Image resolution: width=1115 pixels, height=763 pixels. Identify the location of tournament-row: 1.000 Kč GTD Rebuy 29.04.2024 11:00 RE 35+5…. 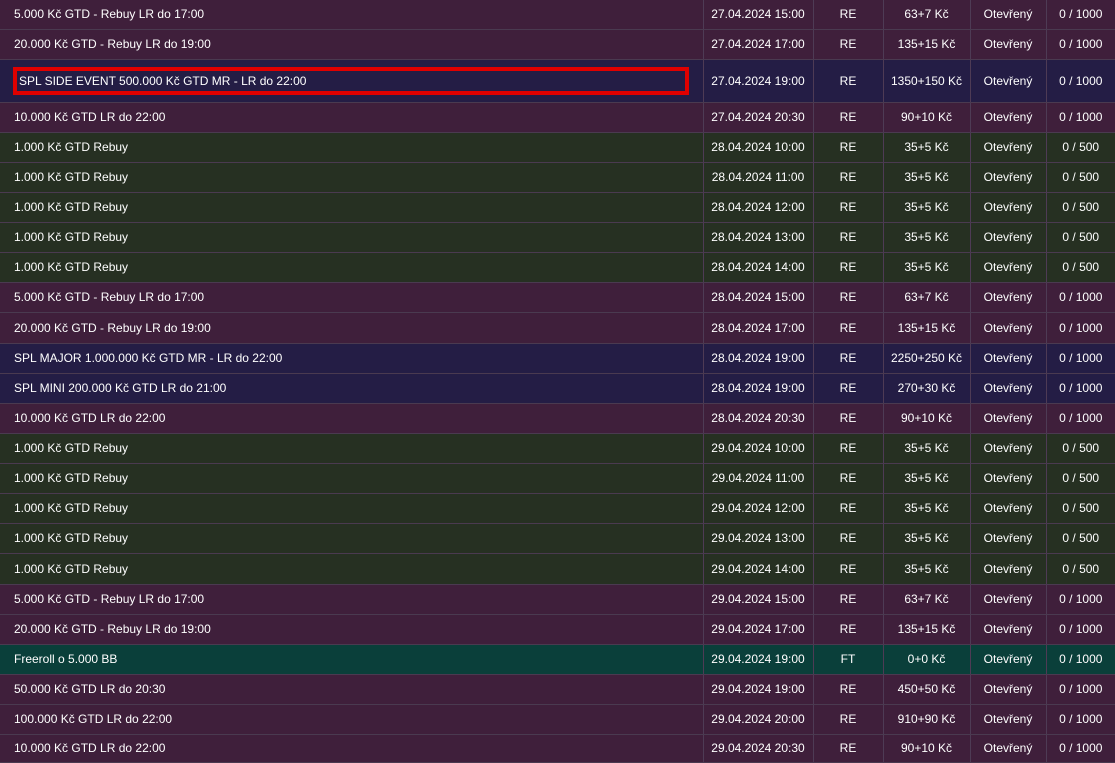
(557, 478).